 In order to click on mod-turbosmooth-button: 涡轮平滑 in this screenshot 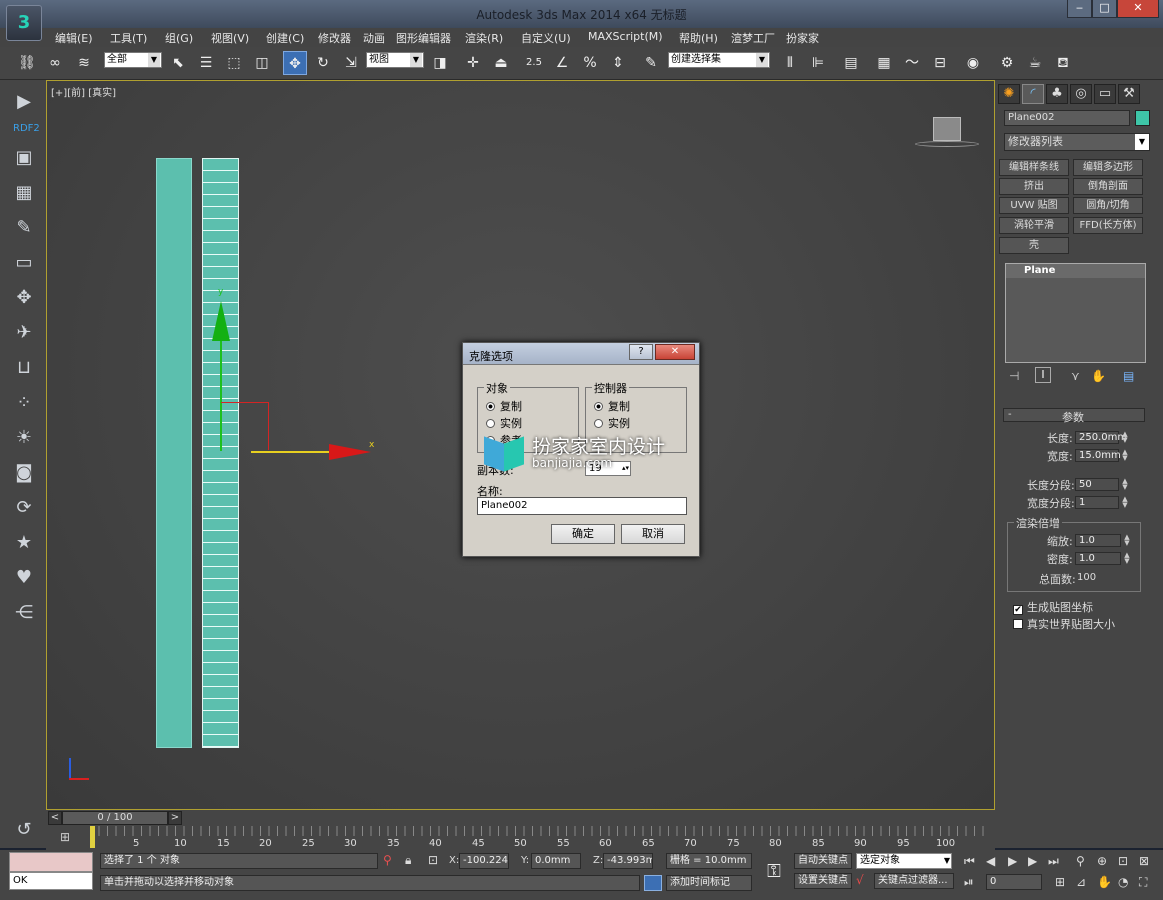, I will do `click(1034, 225)`.